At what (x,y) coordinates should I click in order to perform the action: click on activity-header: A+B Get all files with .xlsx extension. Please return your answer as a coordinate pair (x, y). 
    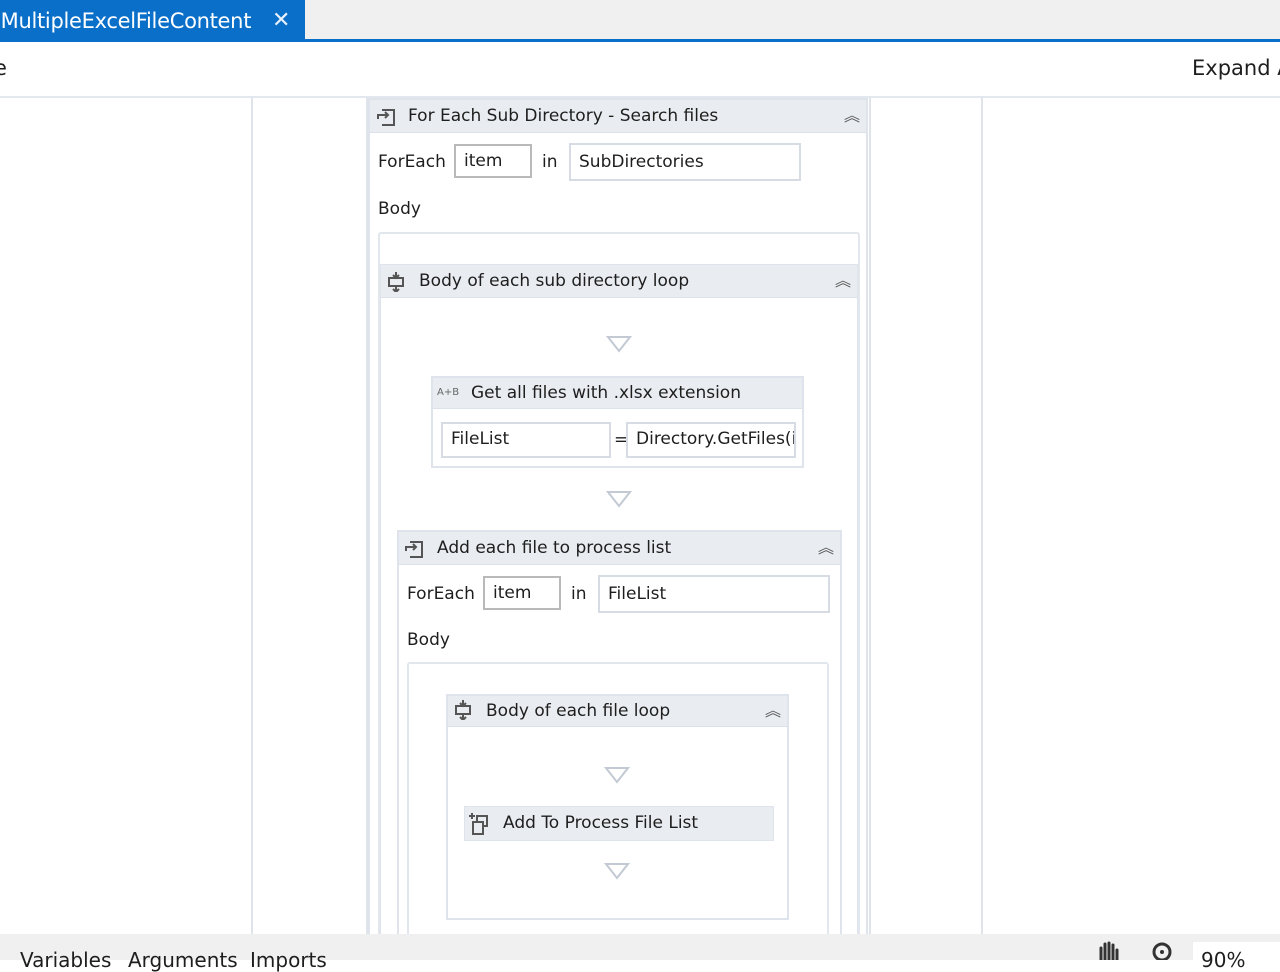
    Looking at the image, I should click on (617, 393).